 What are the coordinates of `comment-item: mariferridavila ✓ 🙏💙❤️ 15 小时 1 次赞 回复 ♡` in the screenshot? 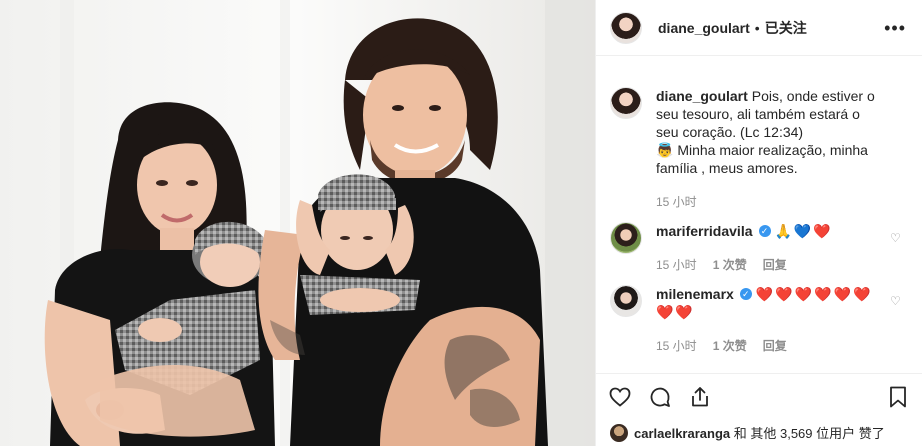 It's located at (758, 247).